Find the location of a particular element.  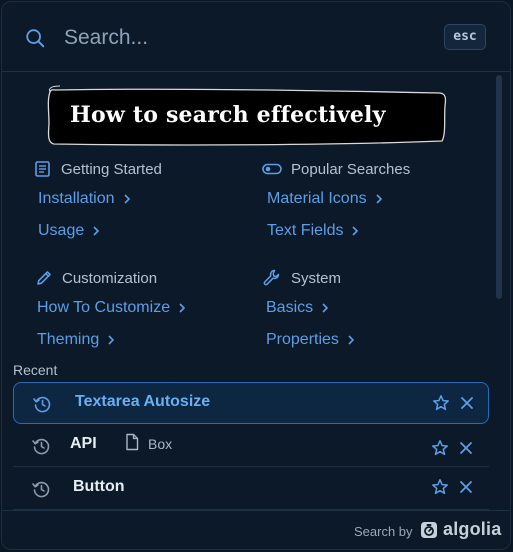

link-label: Theming is located at coordinates (68, 339).